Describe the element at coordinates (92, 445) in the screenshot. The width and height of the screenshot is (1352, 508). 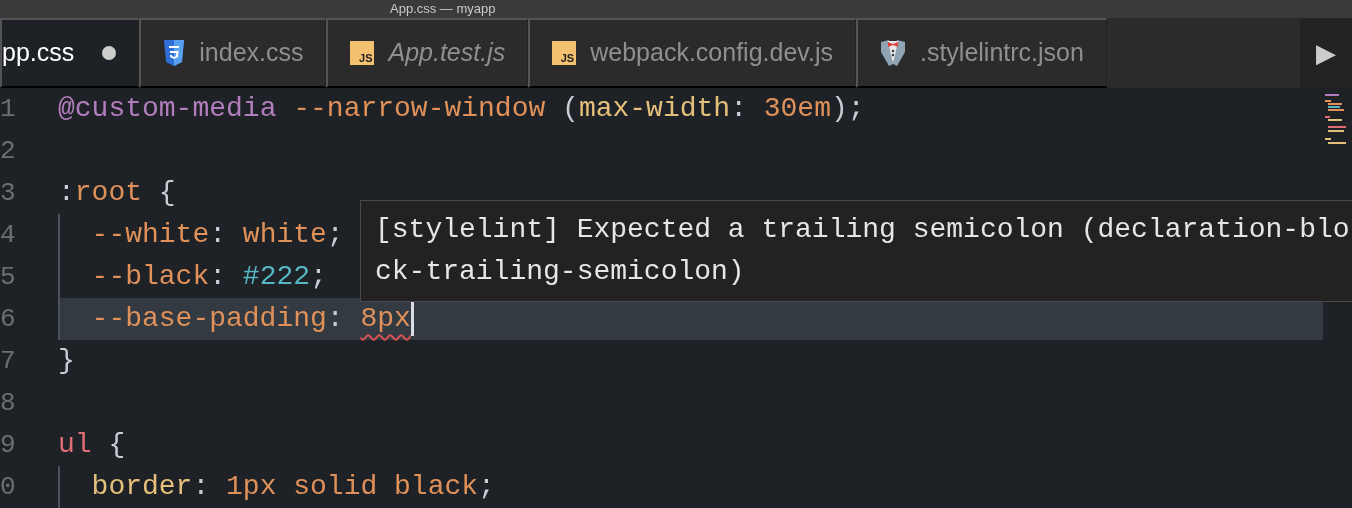
I see `code-line: ul {` at that location.